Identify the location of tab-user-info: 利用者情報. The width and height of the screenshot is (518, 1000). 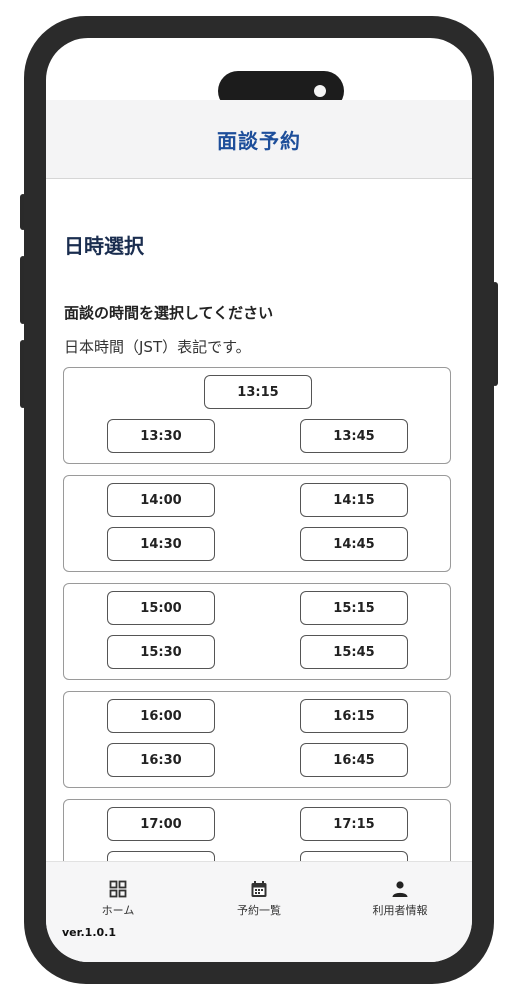
(400, 899).